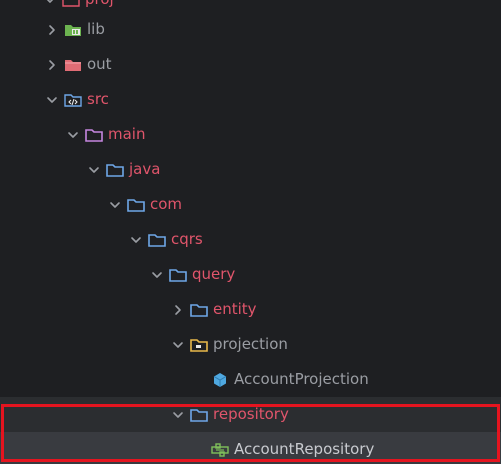  I want to click on tree-item-cqrs: cqrs, so click(250, 239).